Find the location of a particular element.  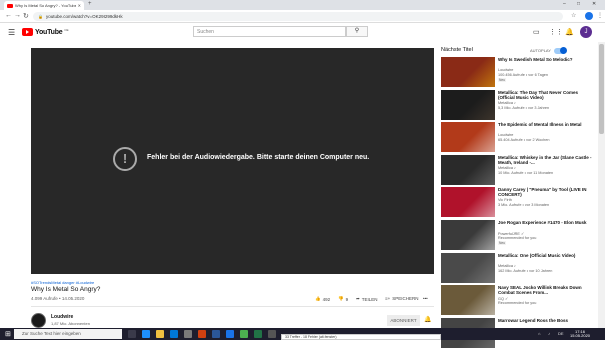

app-icon is located at coordinates (188, 334).